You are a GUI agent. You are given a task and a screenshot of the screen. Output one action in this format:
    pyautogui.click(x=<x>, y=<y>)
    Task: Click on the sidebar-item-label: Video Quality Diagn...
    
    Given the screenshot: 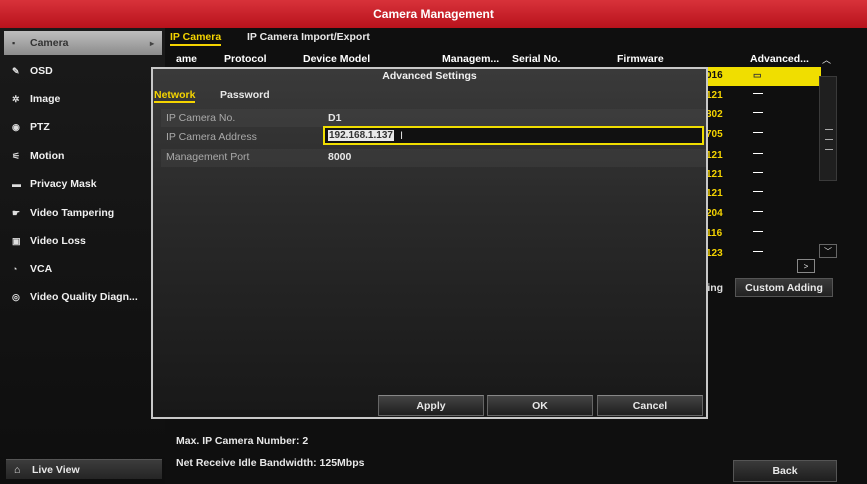 What is the action you would take?
    pyautogui.click(x=84, y=297)
    